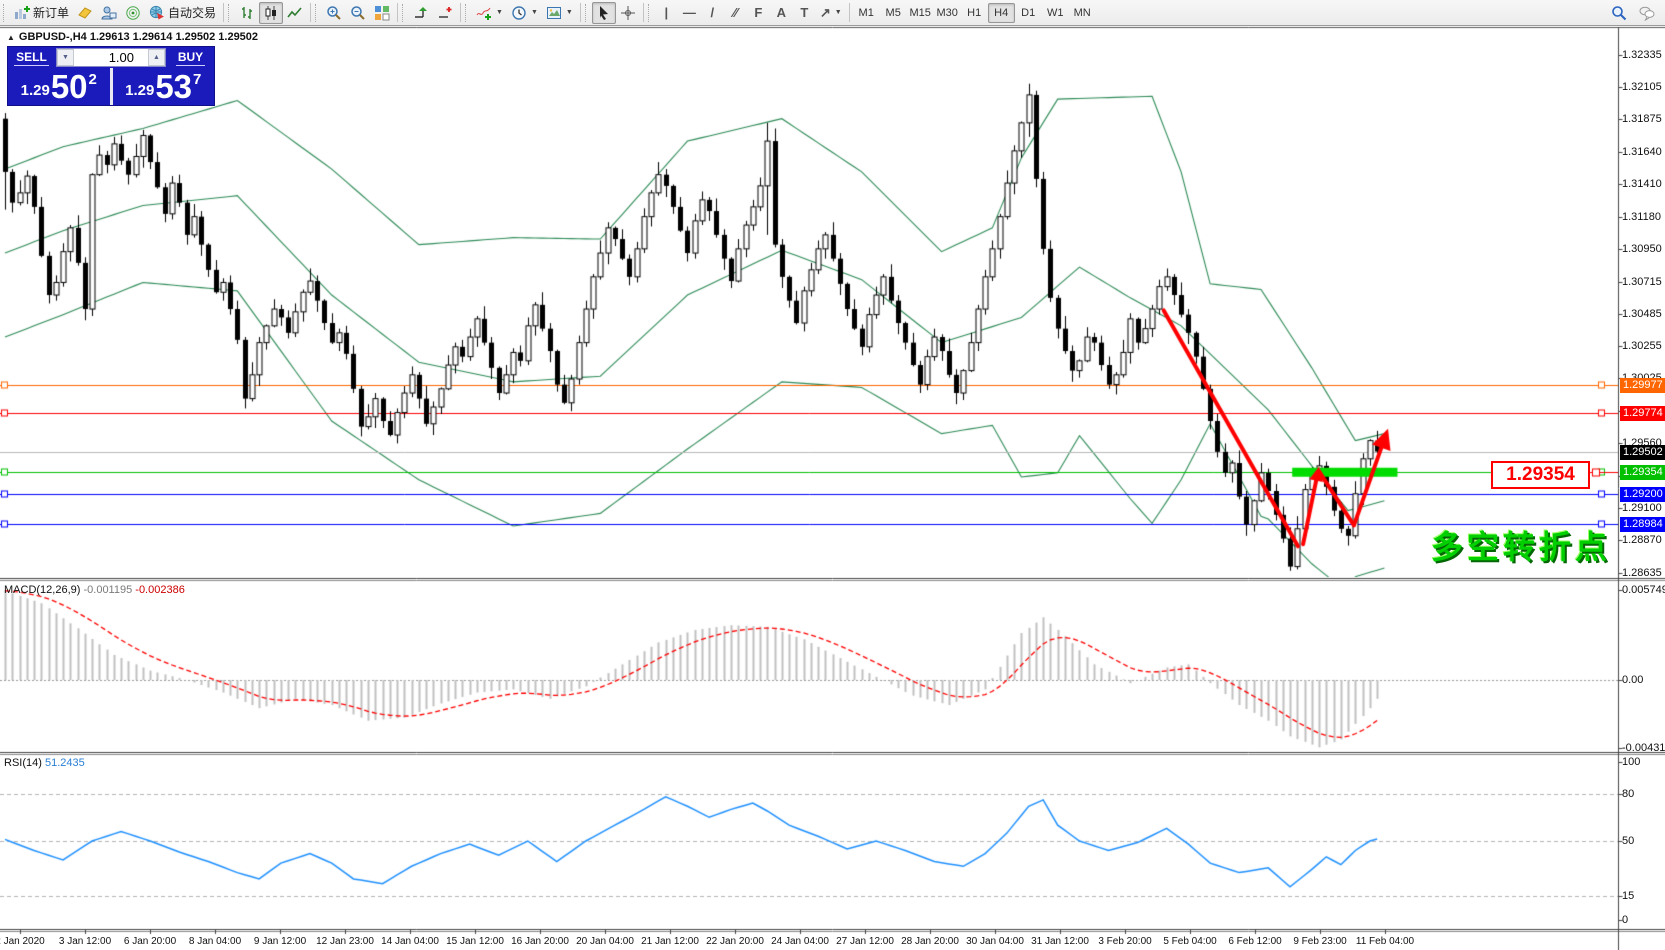 The image size is (1665, 950). I want to click on line-chart-button, so click(295, 13).